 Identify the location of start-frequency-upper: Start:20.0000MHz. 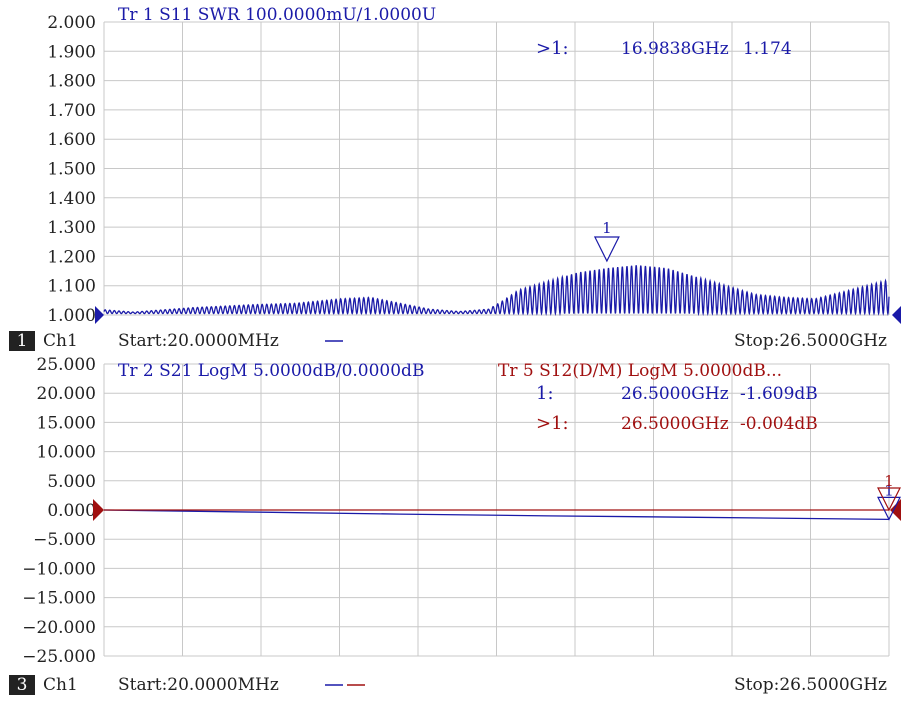
(198, 341).